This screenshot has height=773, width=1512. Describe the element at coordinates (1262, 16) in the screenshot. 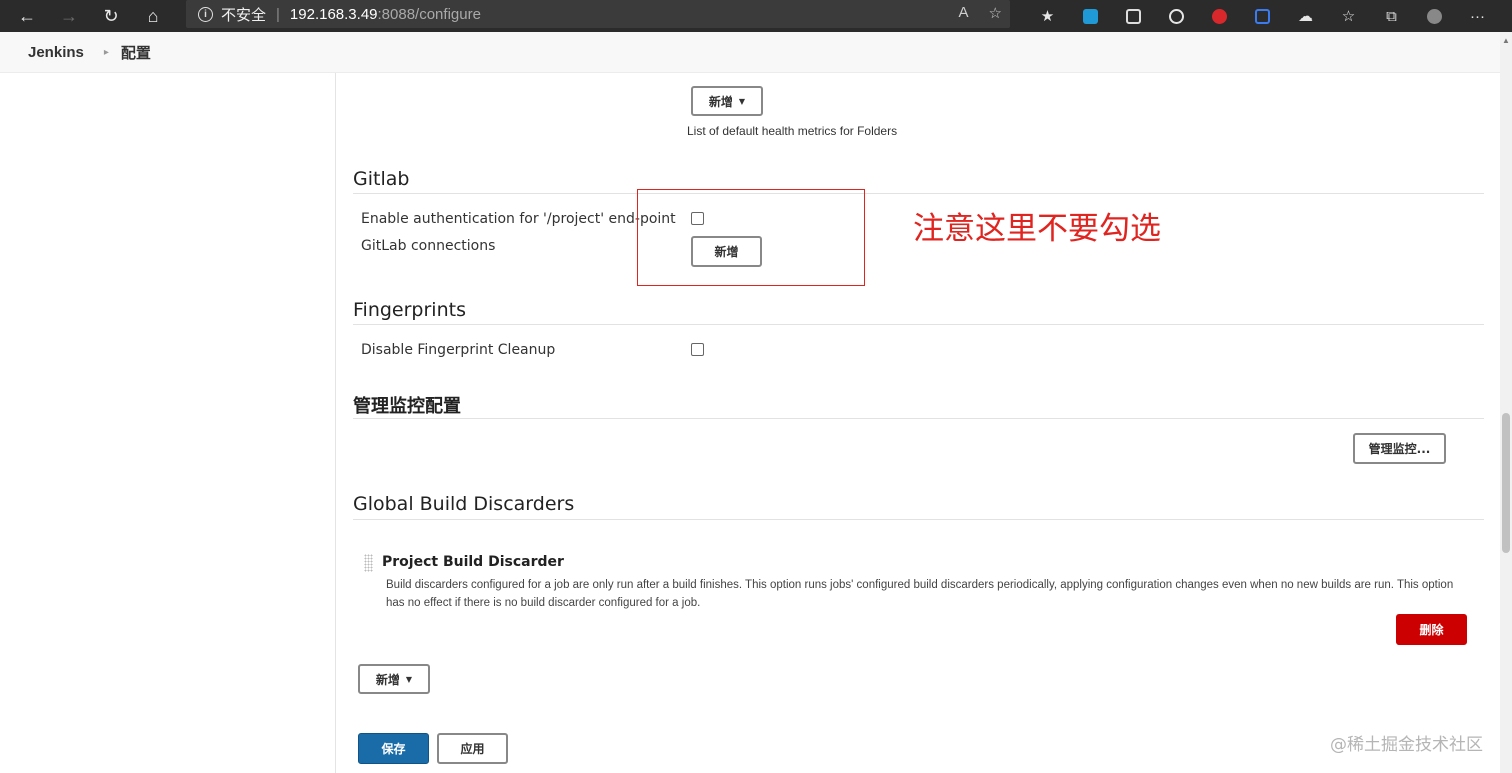

I see `extension-crop-icon` at that location.